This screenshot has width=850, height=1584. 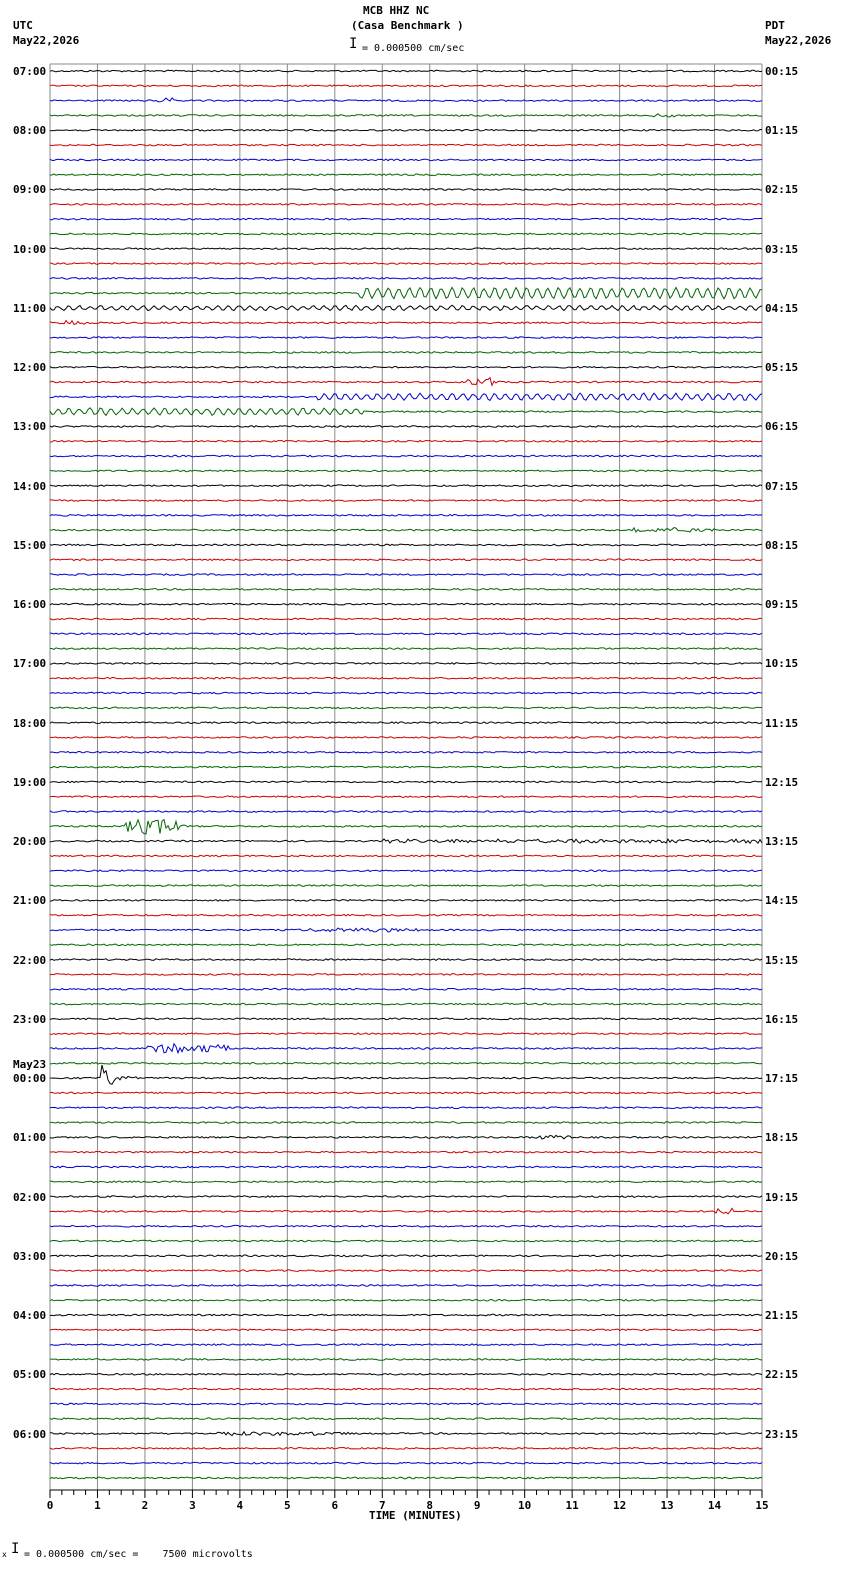 What do you see at coordinates (30, 842) in the screenshot?
I see `left-hour-label: 20:00` at bounding box center [30, 842].